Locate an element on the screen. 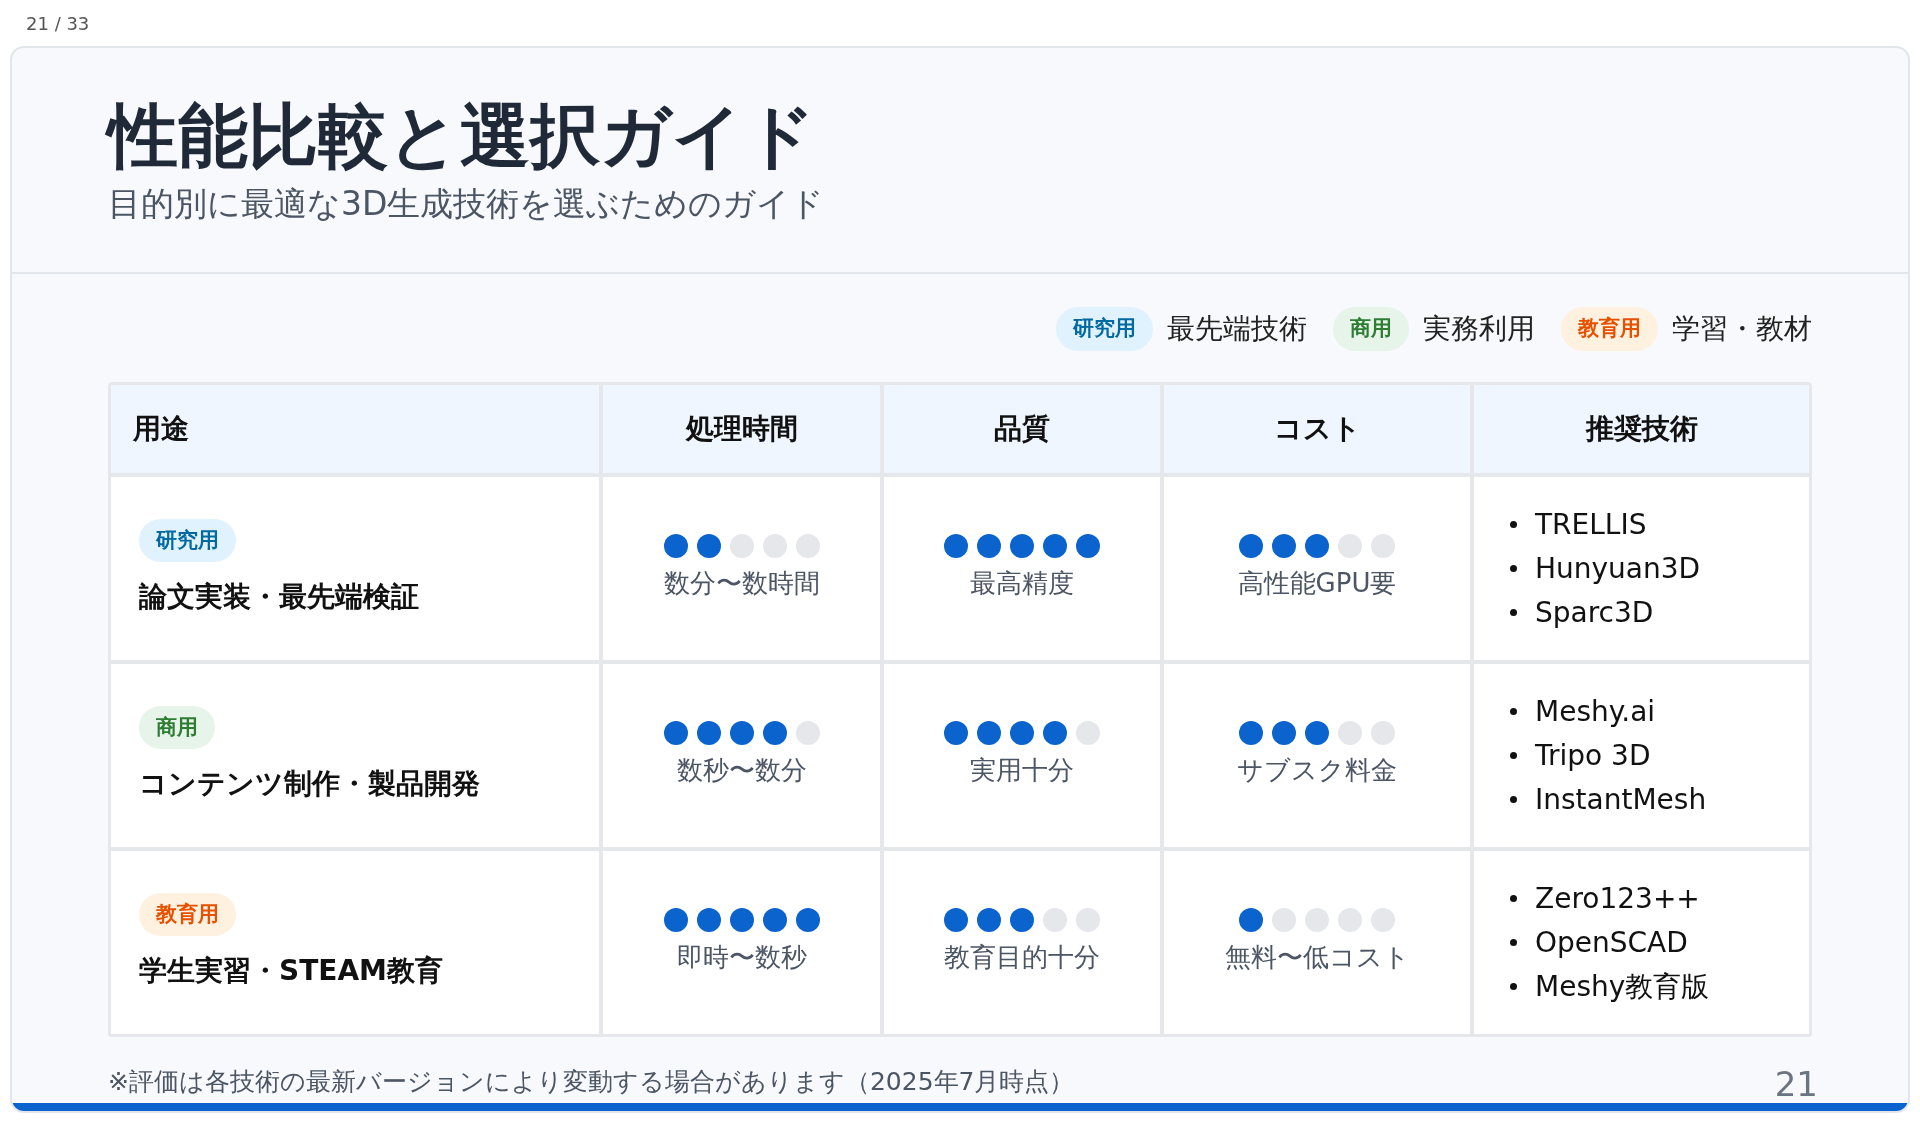 This screenshot has height=1125, width=1920. column-header: コスト is located at coordinates (1317, 429).